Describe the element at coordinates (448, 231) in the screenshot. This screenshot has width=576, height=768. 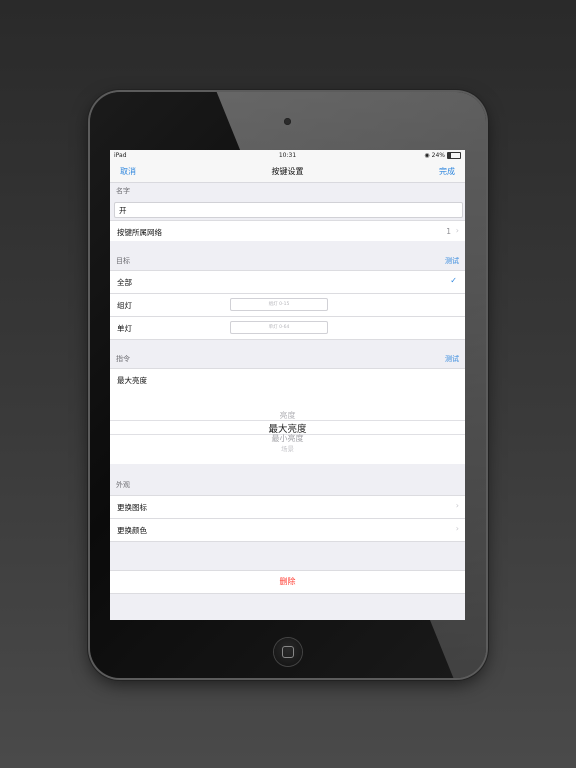
I see `network-value: 1` at that location.